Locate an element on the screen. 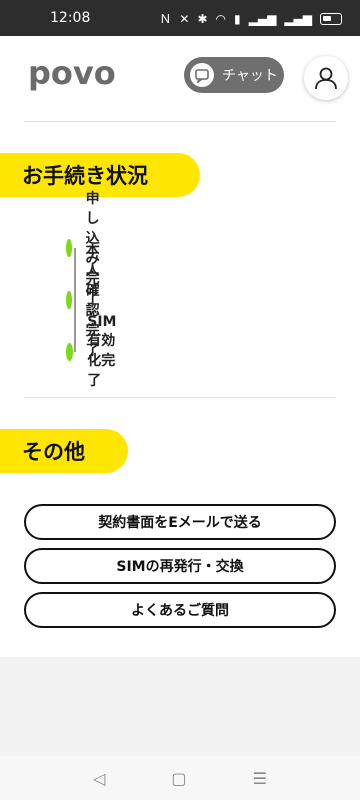  status-bar: 12:08 Ｎ ✕ ✱ ◠ ▮ ▂▄▆ ▂▄▆ is located at coordinates (180, 18).